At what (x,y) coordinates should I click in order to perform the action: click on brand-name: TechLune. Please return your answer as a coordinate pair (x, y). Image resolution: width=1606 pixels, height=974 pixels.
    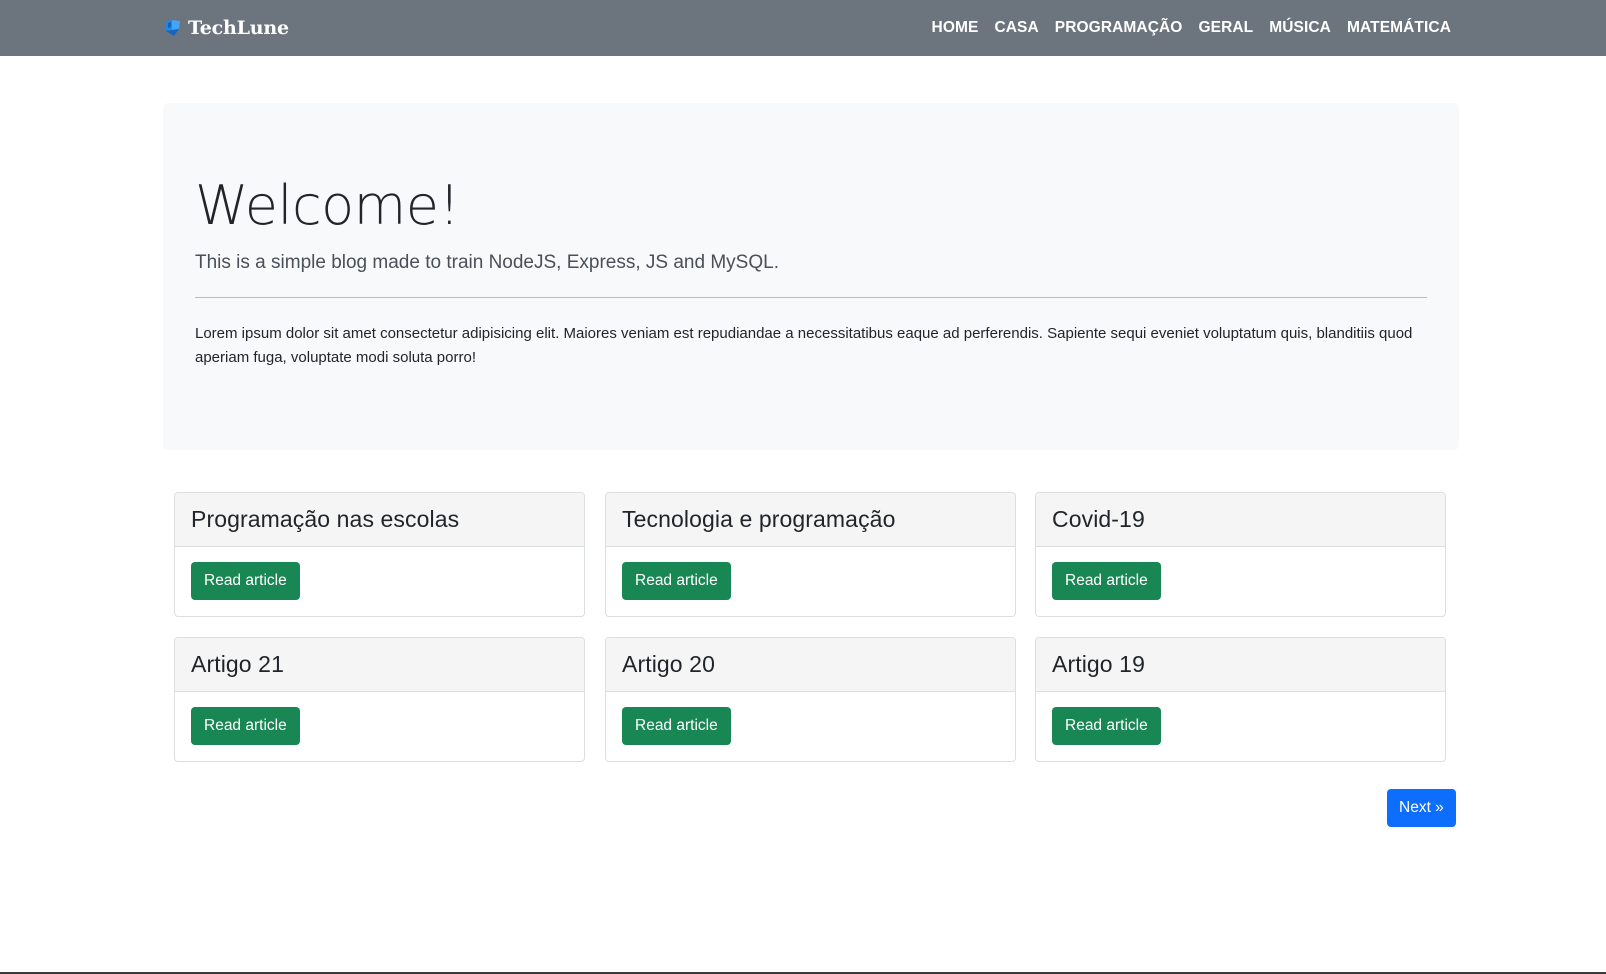
    Looking at the image, I should click on (238, 28).